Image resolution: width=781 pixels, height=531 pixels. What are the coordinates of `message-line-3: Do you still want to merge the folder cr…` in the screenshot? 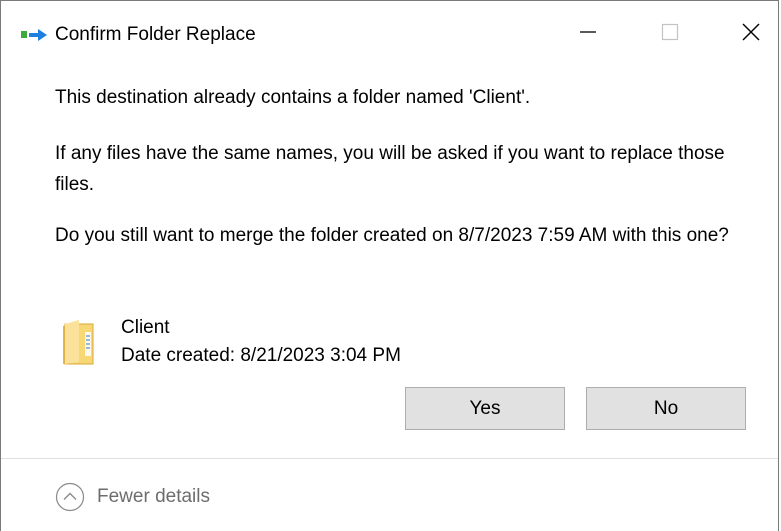 It's located at (392, 235).